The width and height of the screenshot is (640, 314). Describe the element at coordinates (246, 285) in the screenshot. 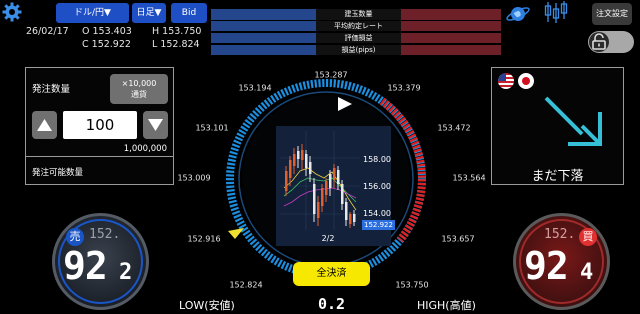

I see `gauge-tick: 152.824` at that location.